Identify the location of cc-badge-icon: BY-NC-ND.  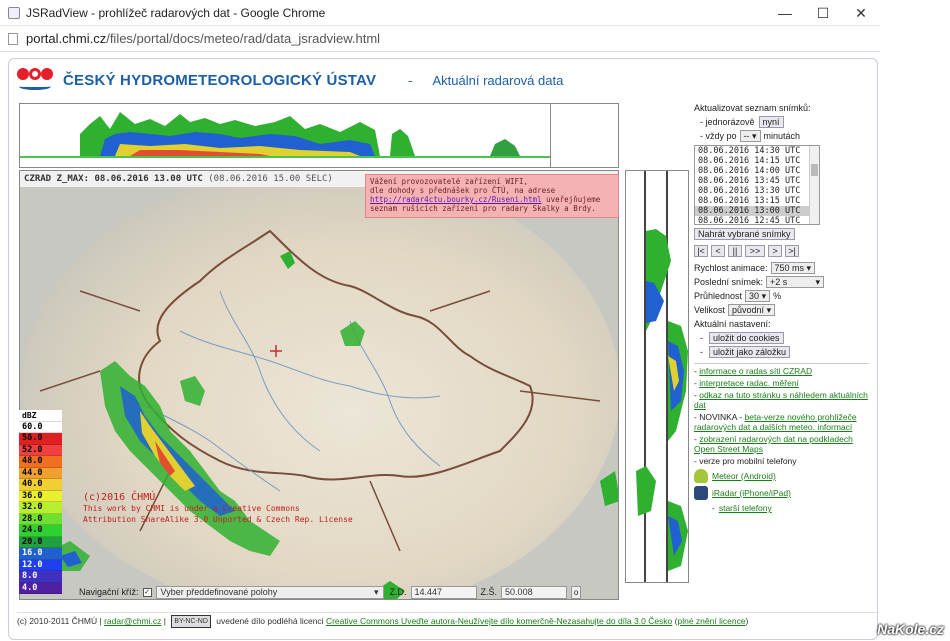
(191, 621).